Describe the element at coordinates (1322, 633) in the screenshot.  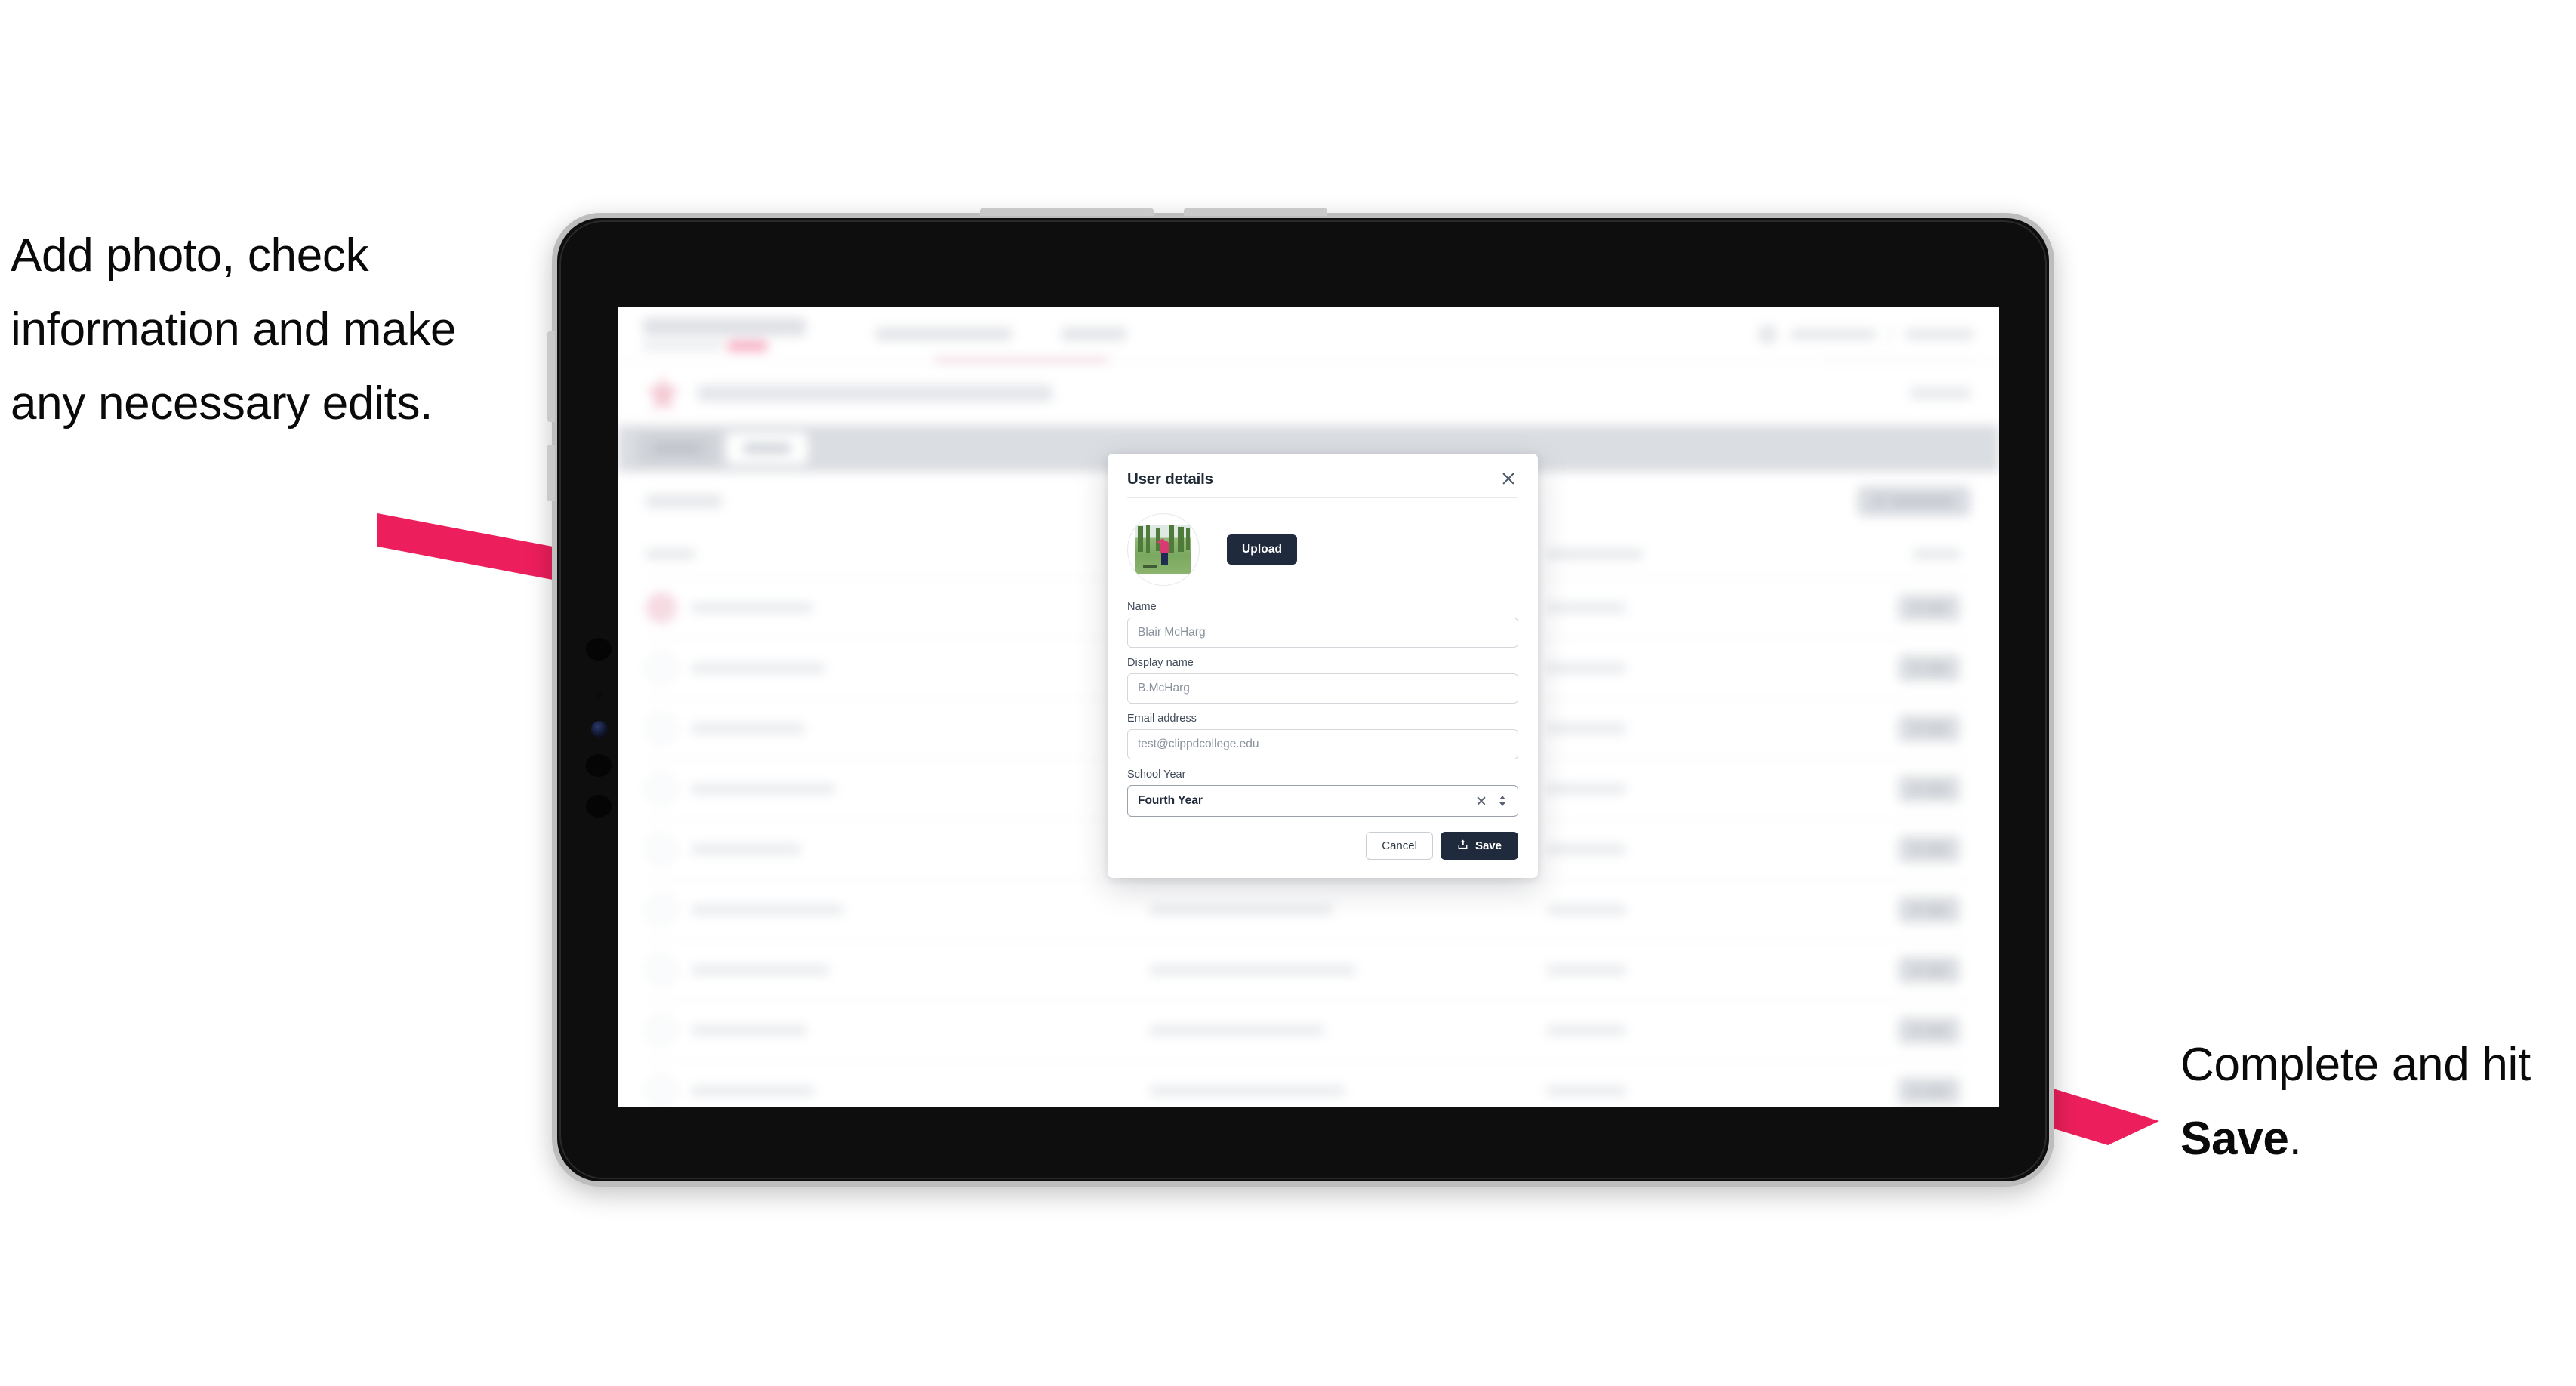
I see `name-input` at that location.